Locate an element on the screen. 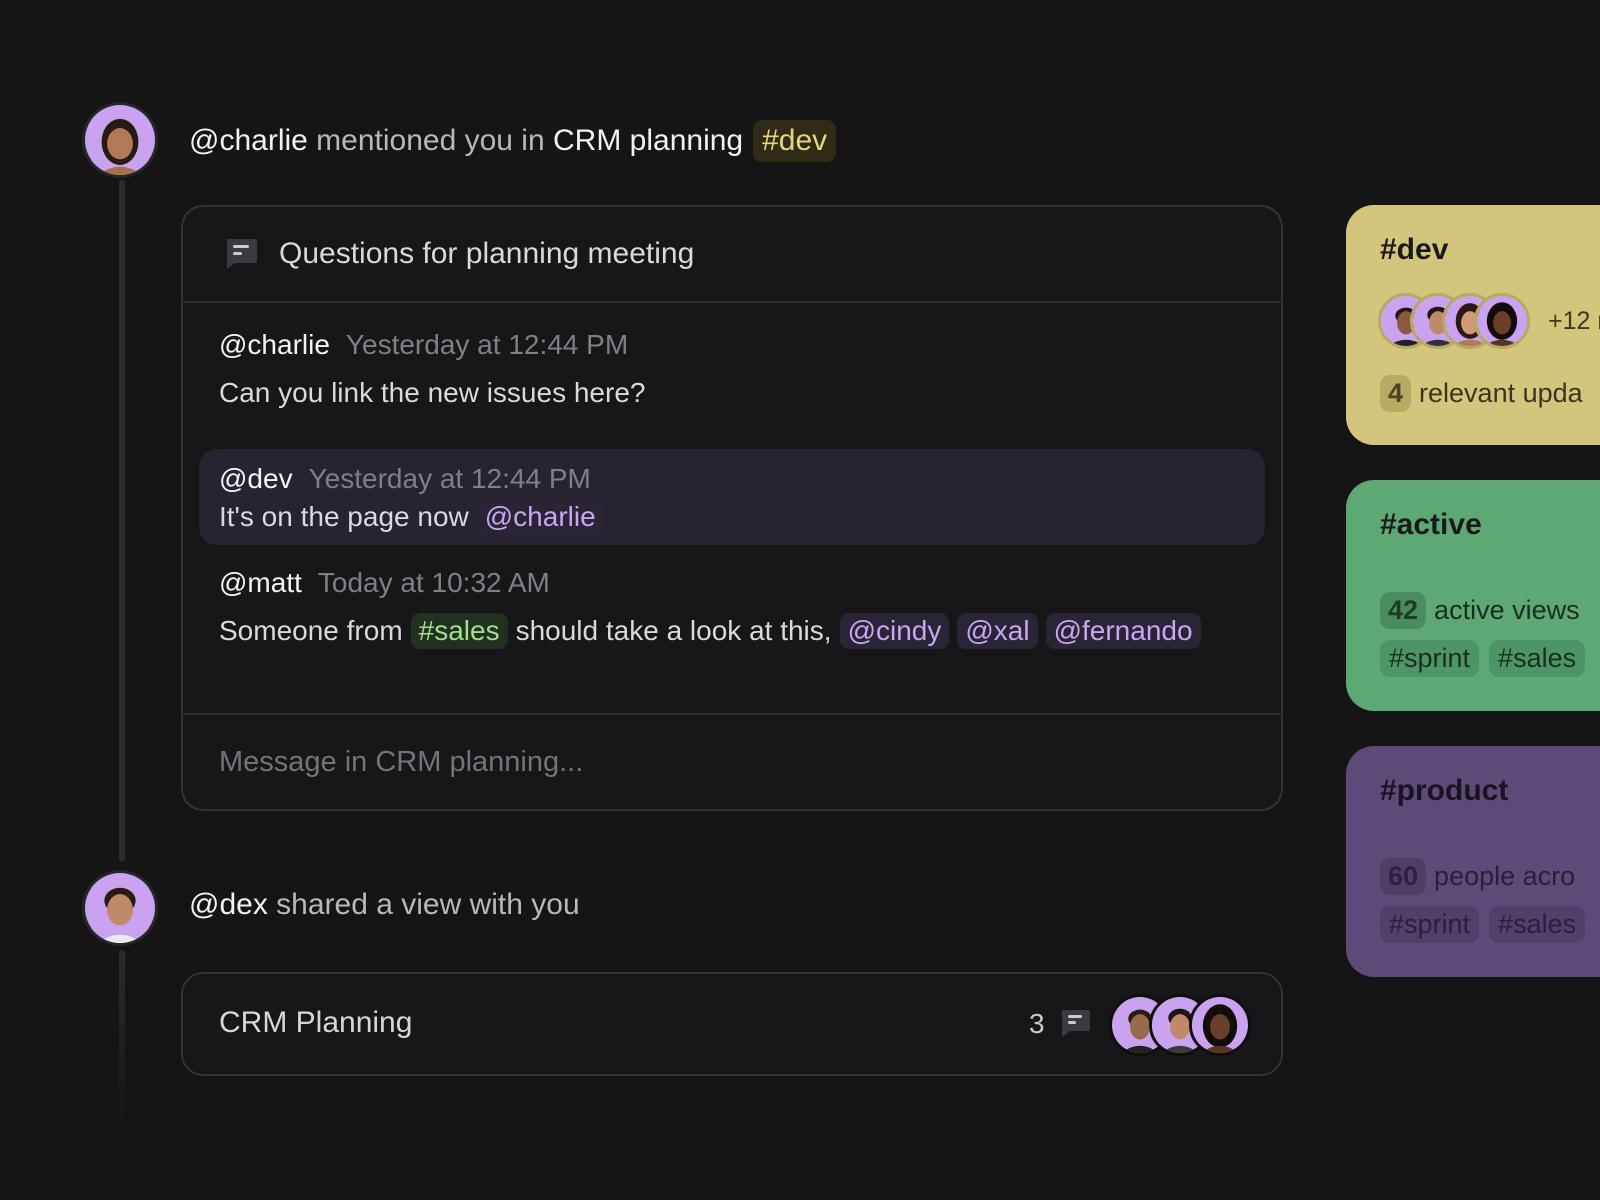  mention-charlie: @charlie is located at coordinates (540, 517).